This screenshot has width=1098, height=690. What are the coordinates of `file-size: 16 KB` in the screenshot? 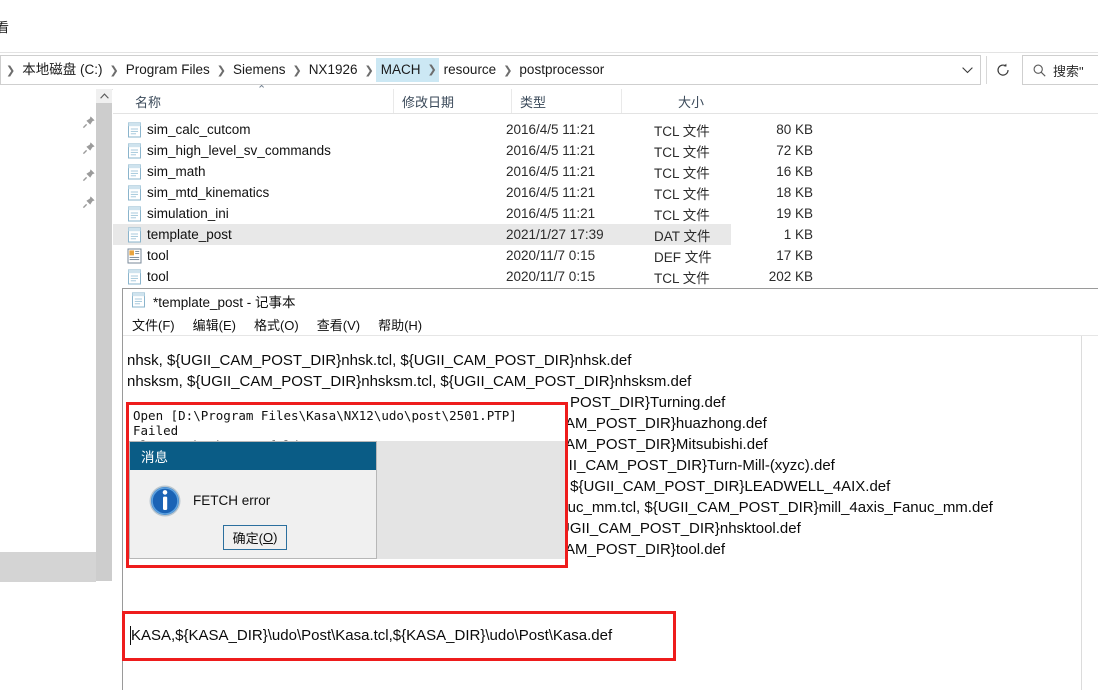 It's located at (794, 171).